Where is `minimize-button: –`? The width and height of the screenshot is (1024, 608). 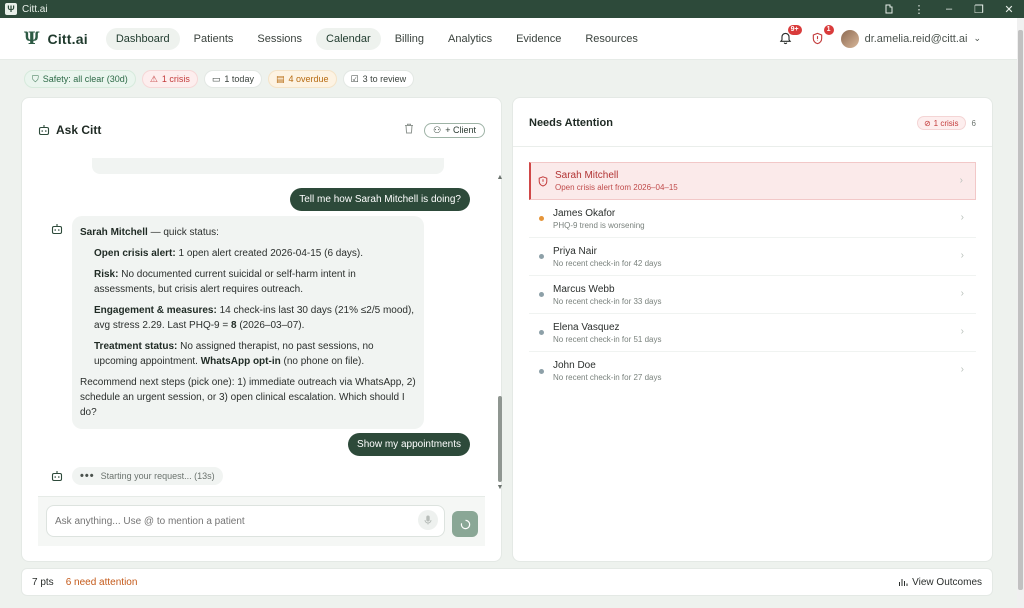
minimize-button: – is located at coordinates (949, 9).